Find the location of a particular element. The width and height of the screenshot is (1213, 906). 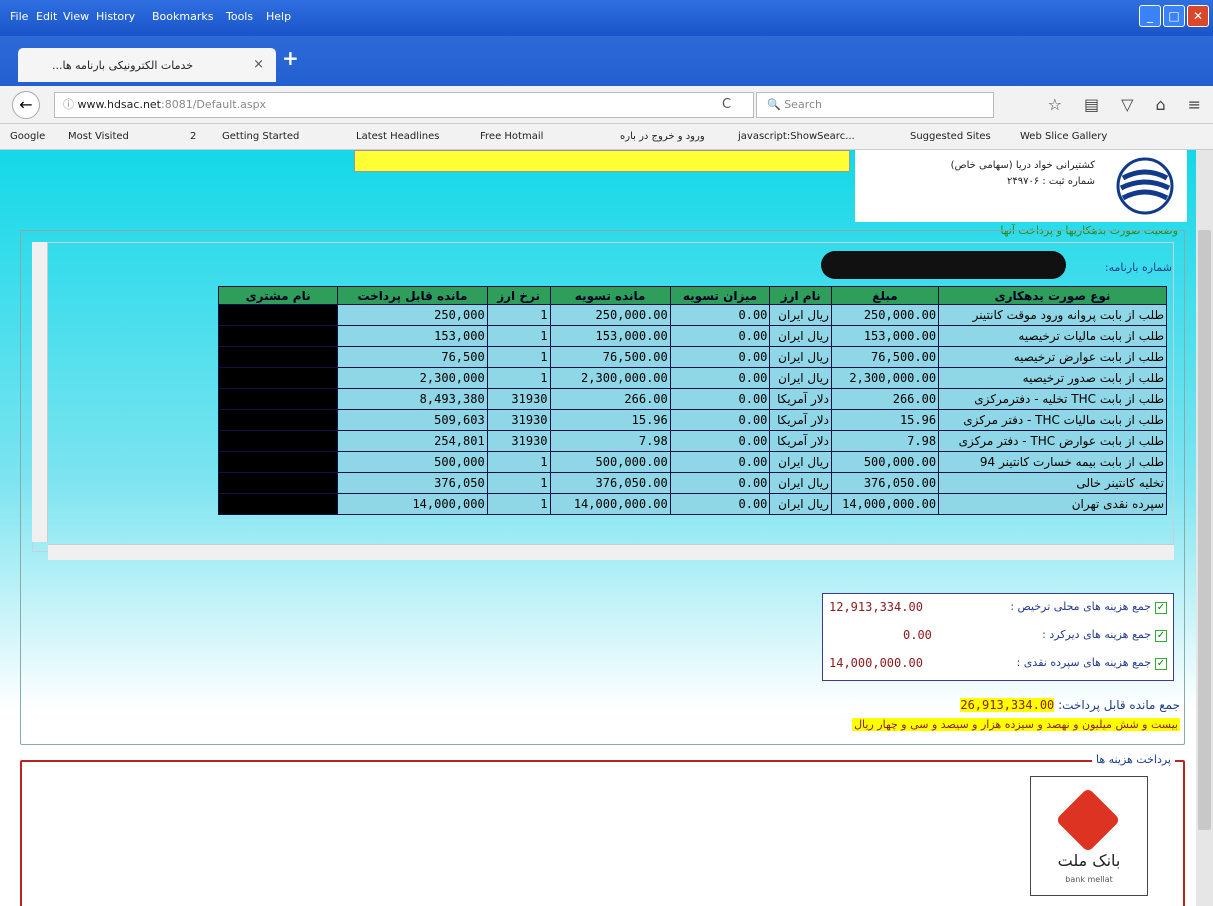

total-deposit-checkbox: ✓ is located at coordinates (1161, 664).